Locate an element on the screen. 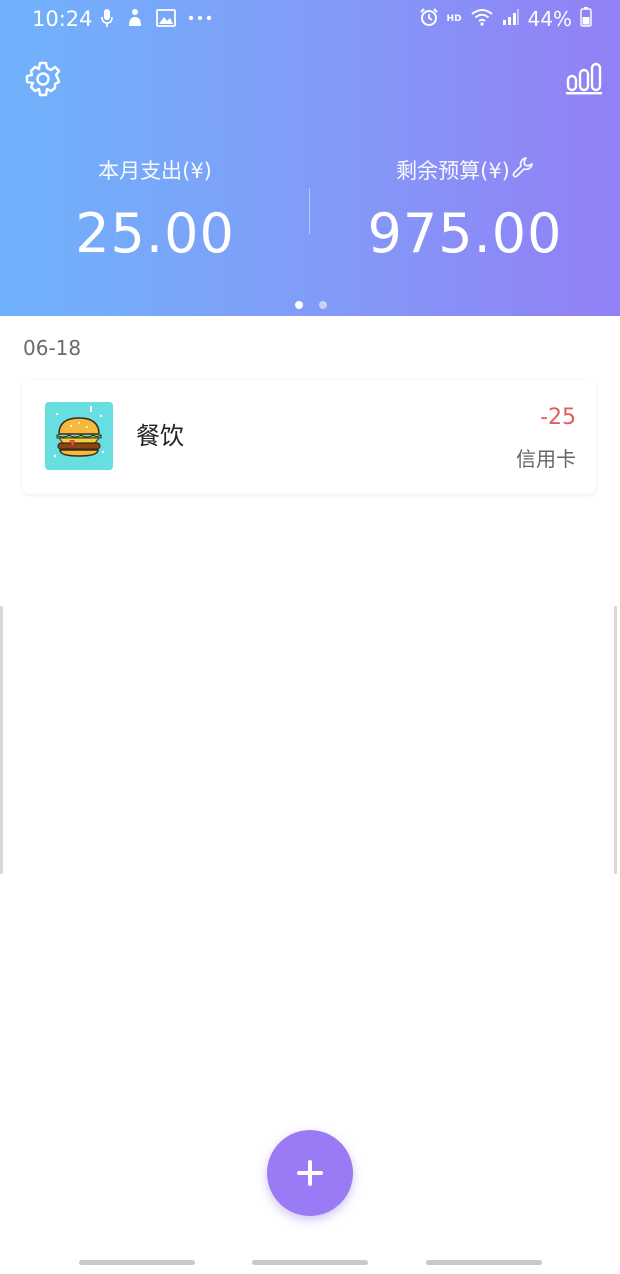  right-edge-handle is located at coordinates (615, 740).